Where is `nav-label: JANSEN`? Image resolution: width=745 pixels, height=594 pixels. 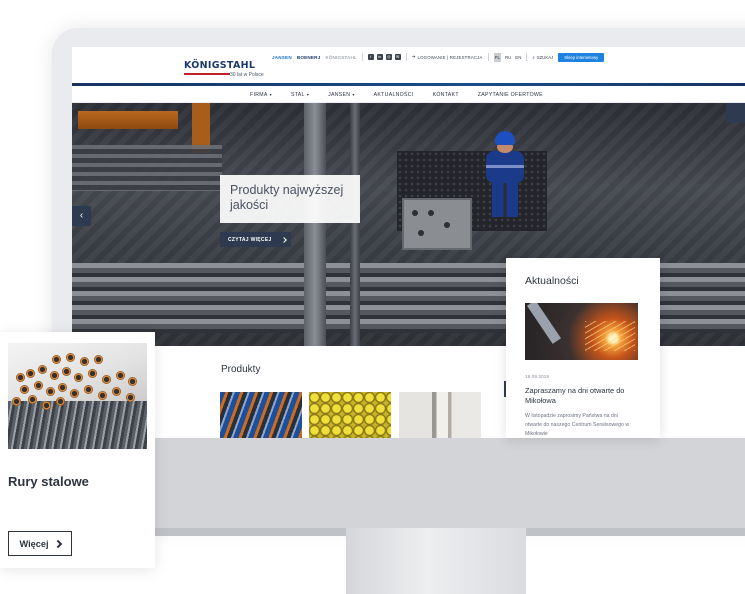
nav-label: JANSEN is located at coordinates (339, 95).